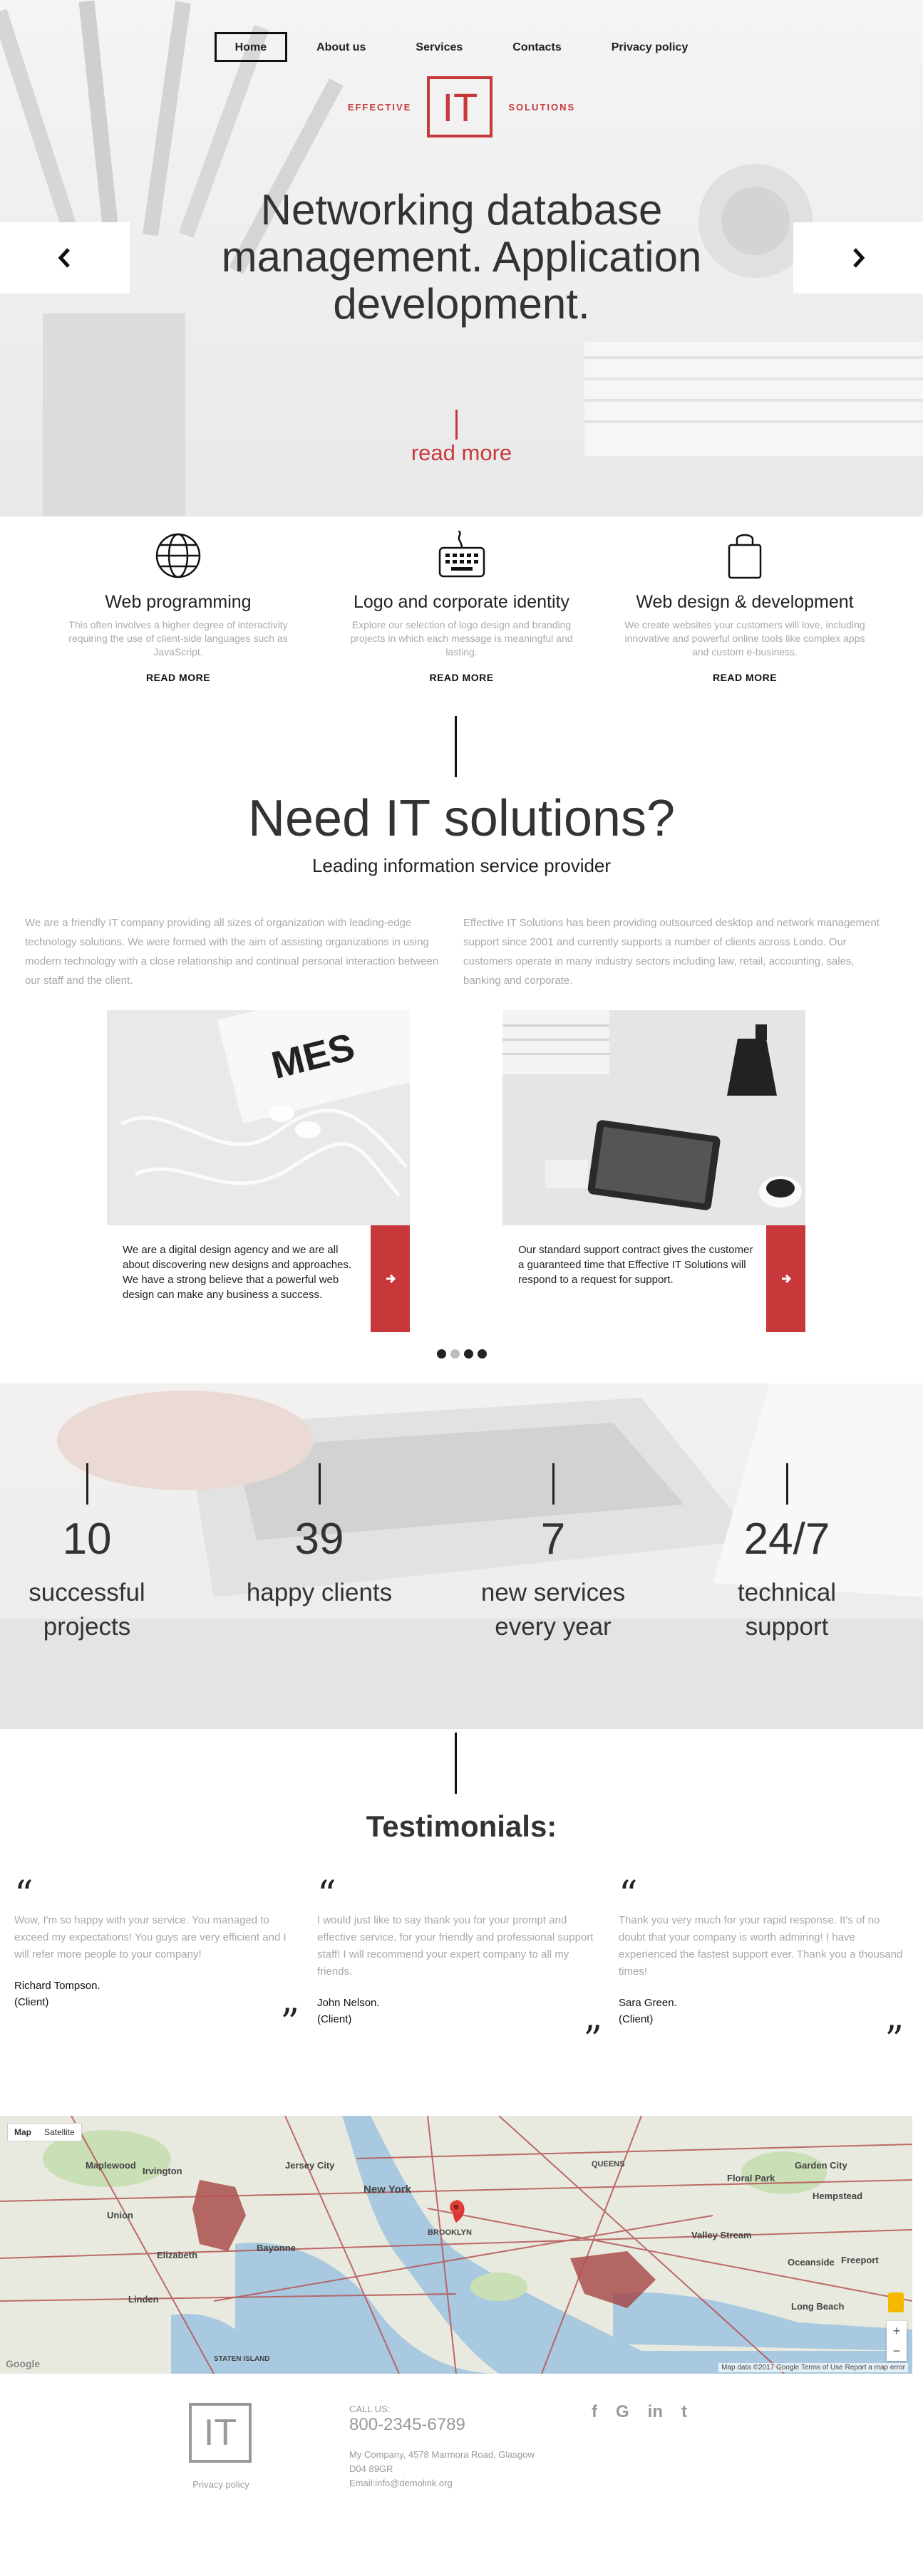 Image resolution: width=923 pixels, height=2576 pixels. What do you see at coordinates (143, 2299) in the screenshot?
I see `map-label: Linden` at bounding box center [143, 2299].